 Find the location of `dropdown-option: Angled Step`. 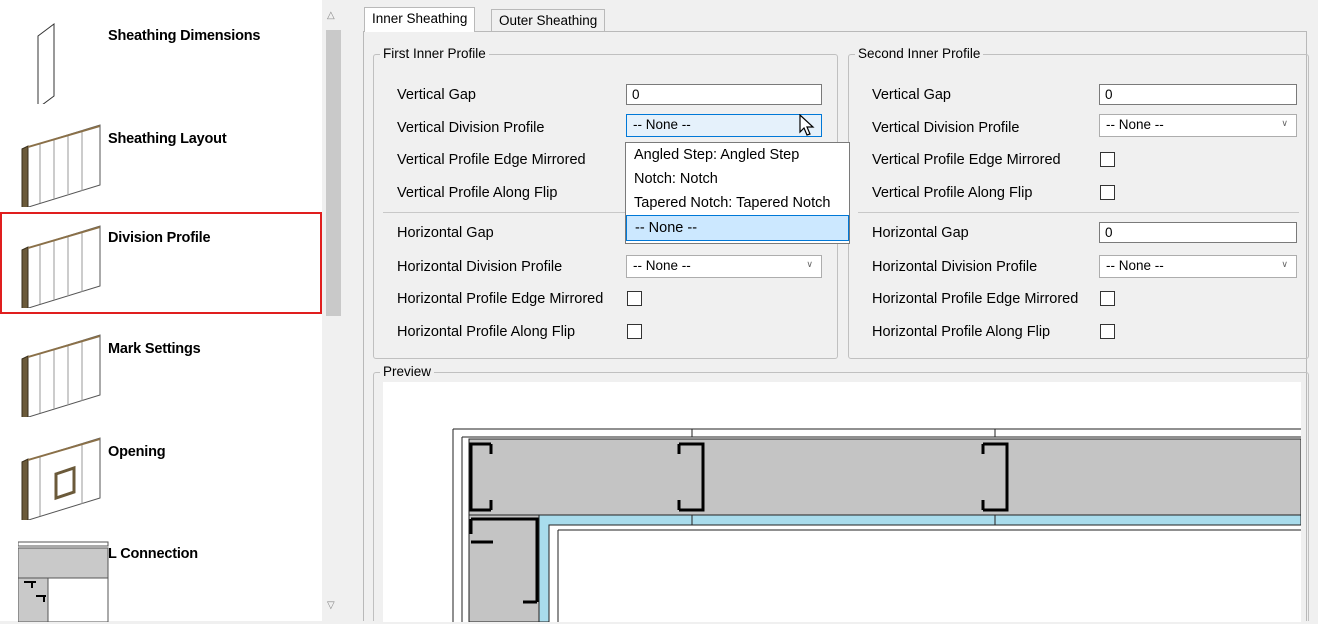

dropdown-option: Angled Step is located at coordinates (737, 155).